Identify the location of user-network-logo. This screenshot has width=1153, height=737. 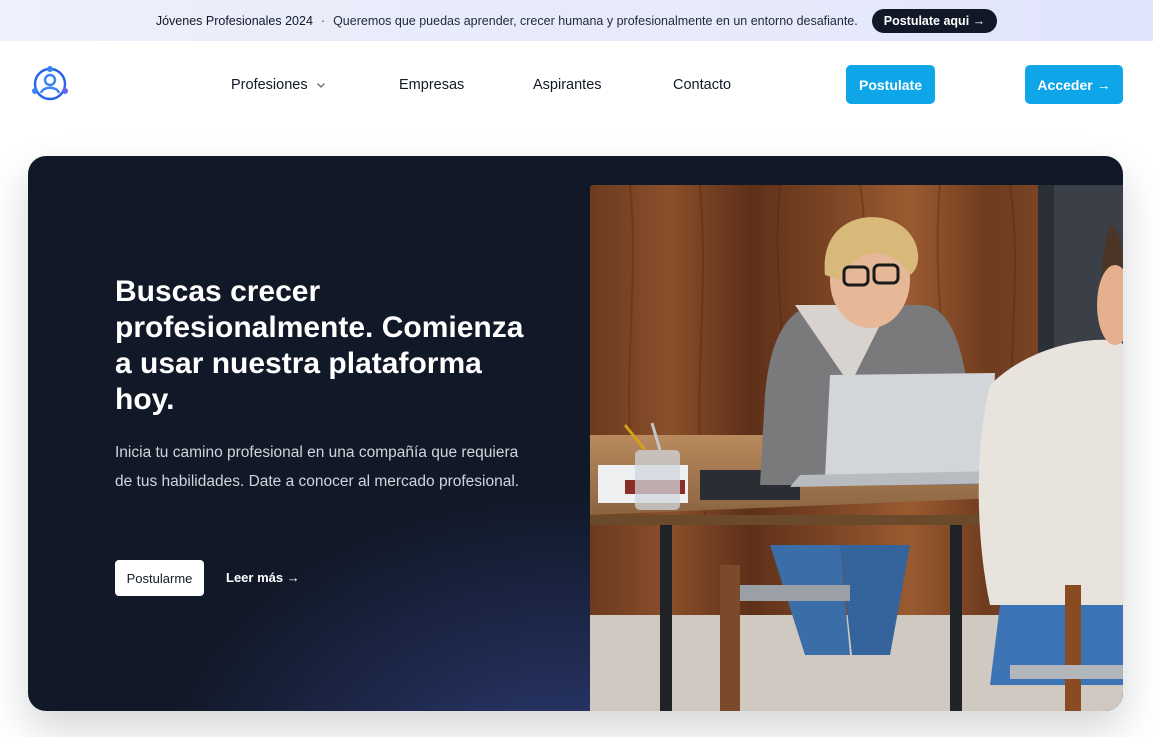
(50, 84).